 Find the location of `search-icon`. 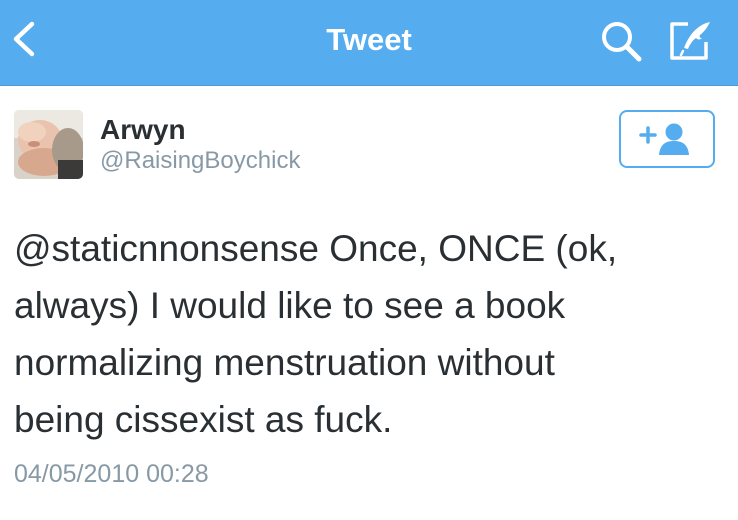

search-icon is located at coordinates (622, 42).